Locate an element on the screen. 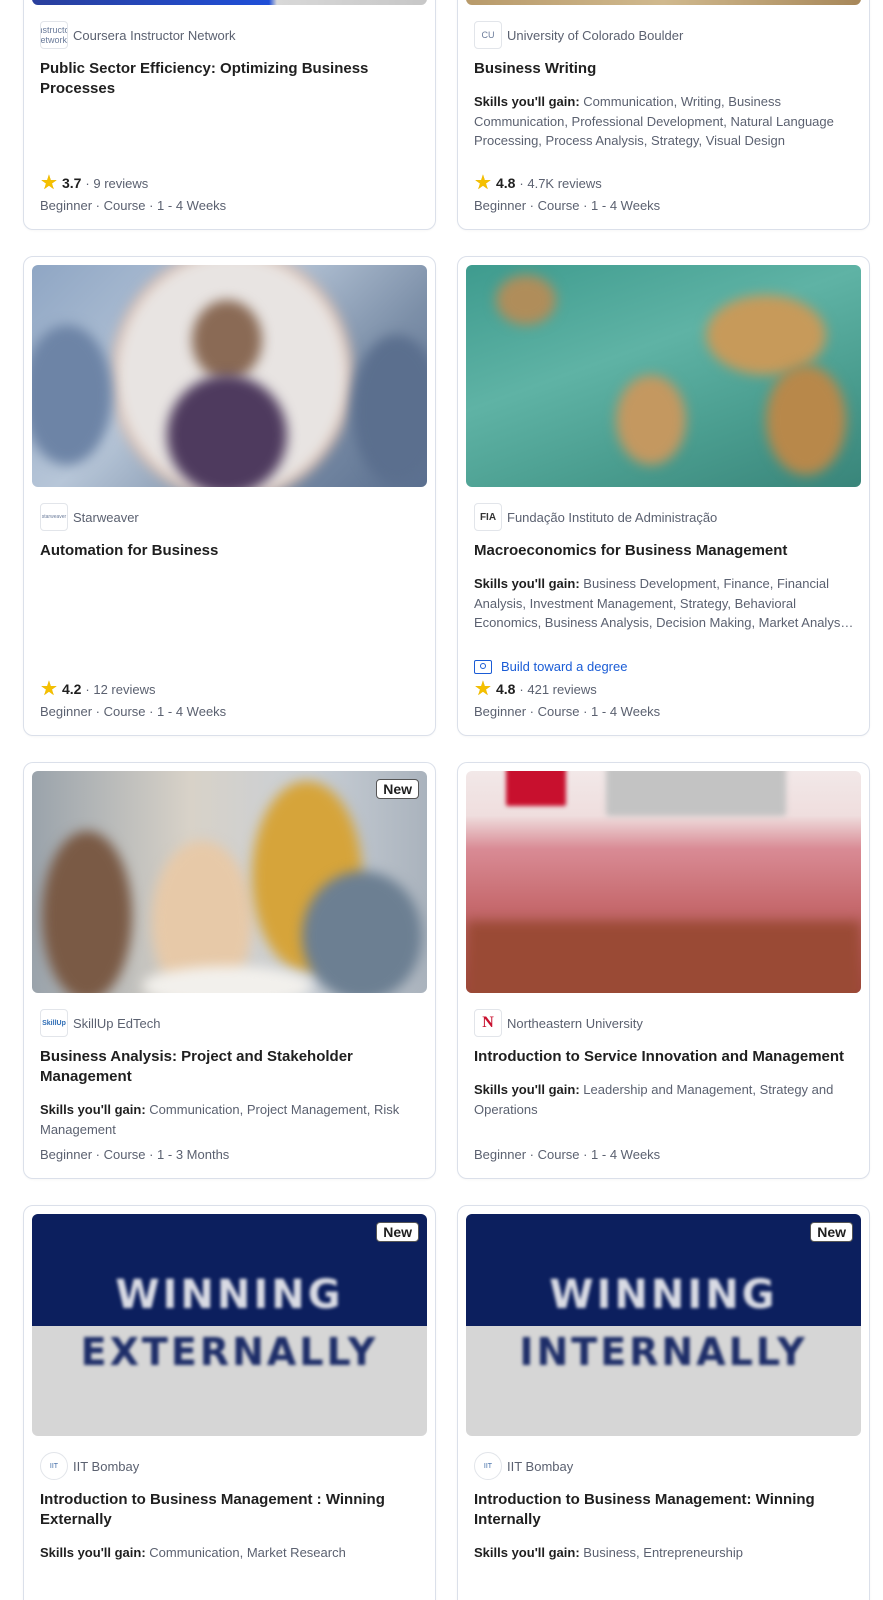 The image size is (883, 1600). reviews-count: · 12 reviews is located at coordinates (120, 689).